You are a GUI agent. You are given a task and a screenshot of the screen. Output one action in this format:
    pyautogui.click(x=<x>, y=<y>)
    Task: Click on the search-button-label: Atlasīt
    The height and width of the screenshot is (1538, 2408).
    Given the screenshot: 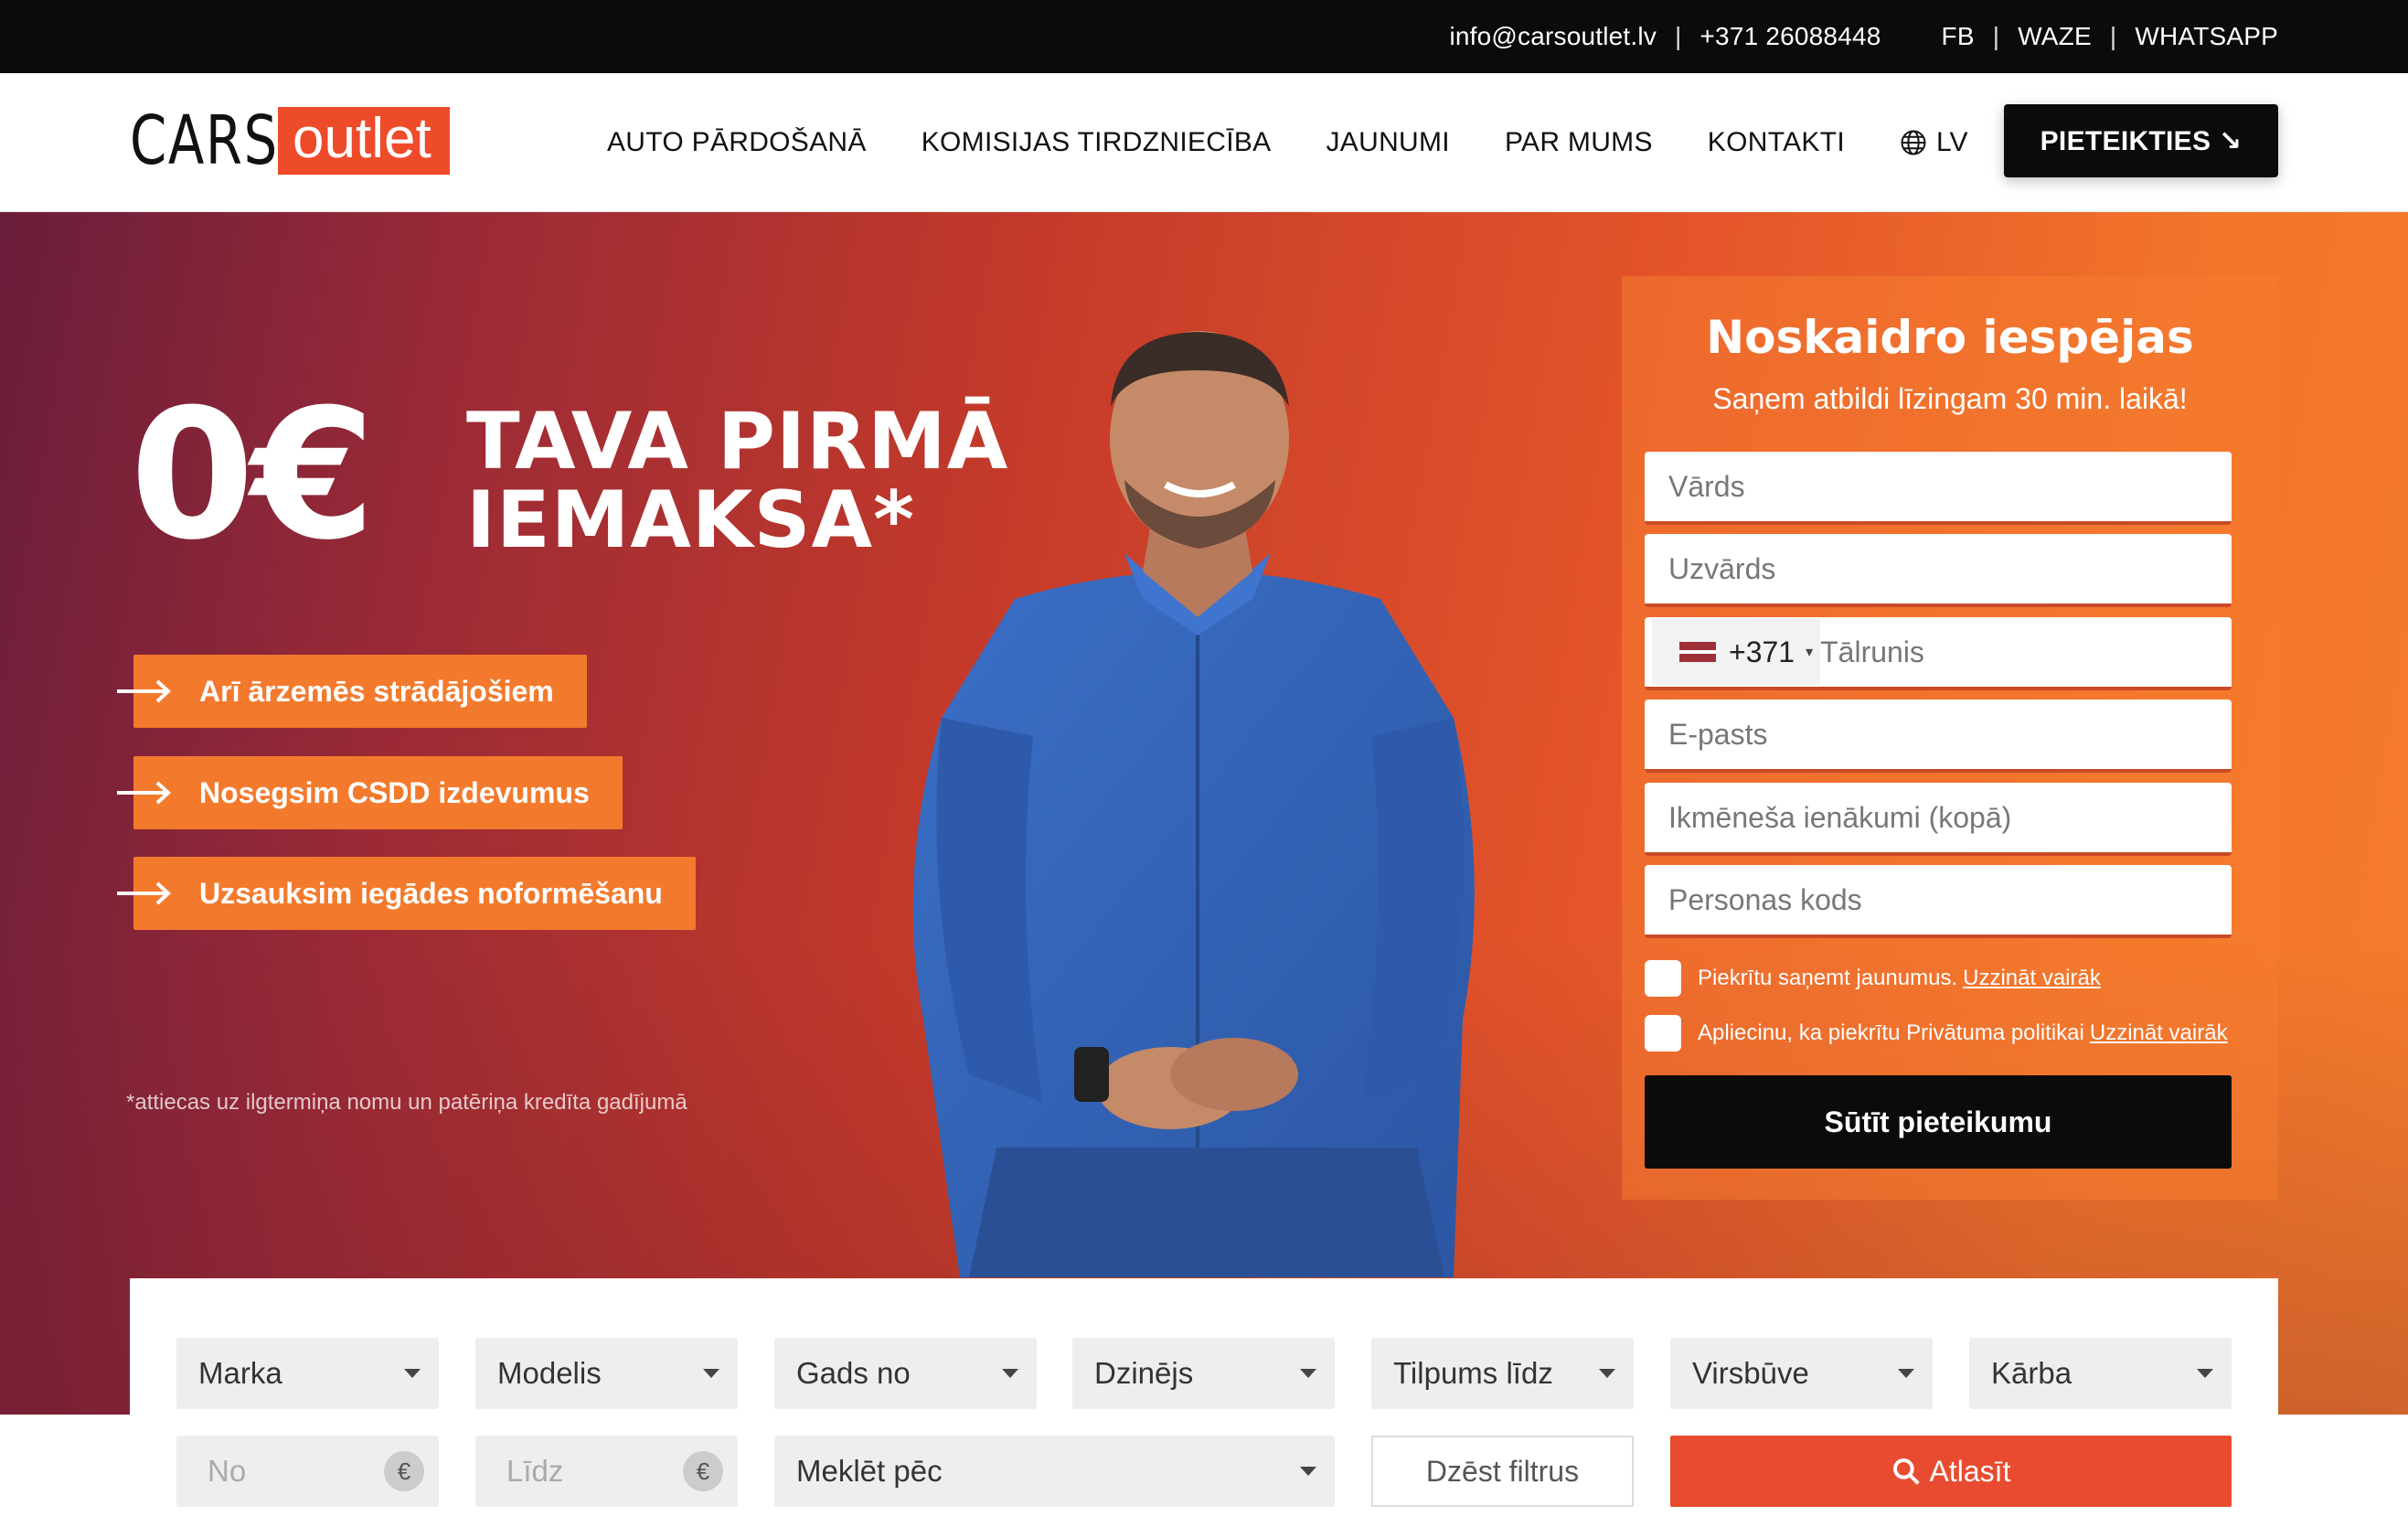 What is the action you would take?
    pyautogui.click(x=1970, y=1471)
    